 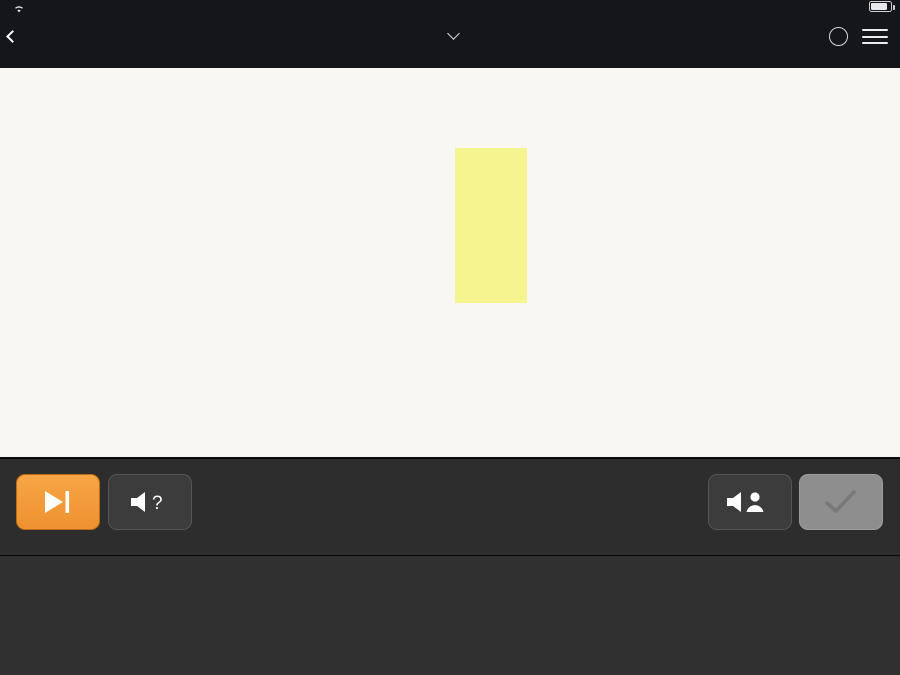 What do you see at coordinates (838, 36) in the screenshot?
I see `help-circle-icon` at bounding box center [838, 36].